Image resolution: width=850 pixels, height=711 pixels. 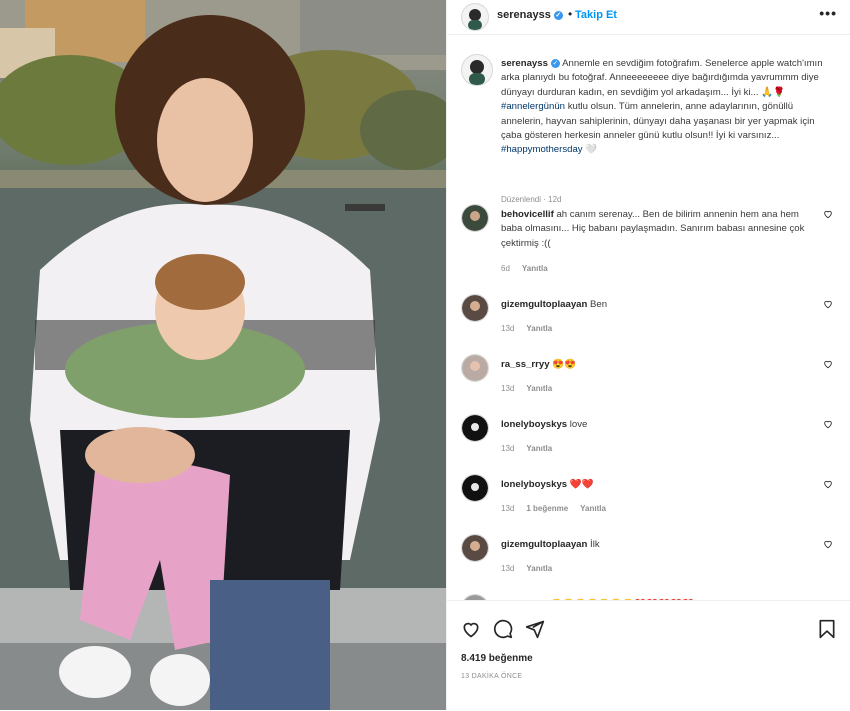 I want to click on comment-time: 6d, so click(x=505, y=268).